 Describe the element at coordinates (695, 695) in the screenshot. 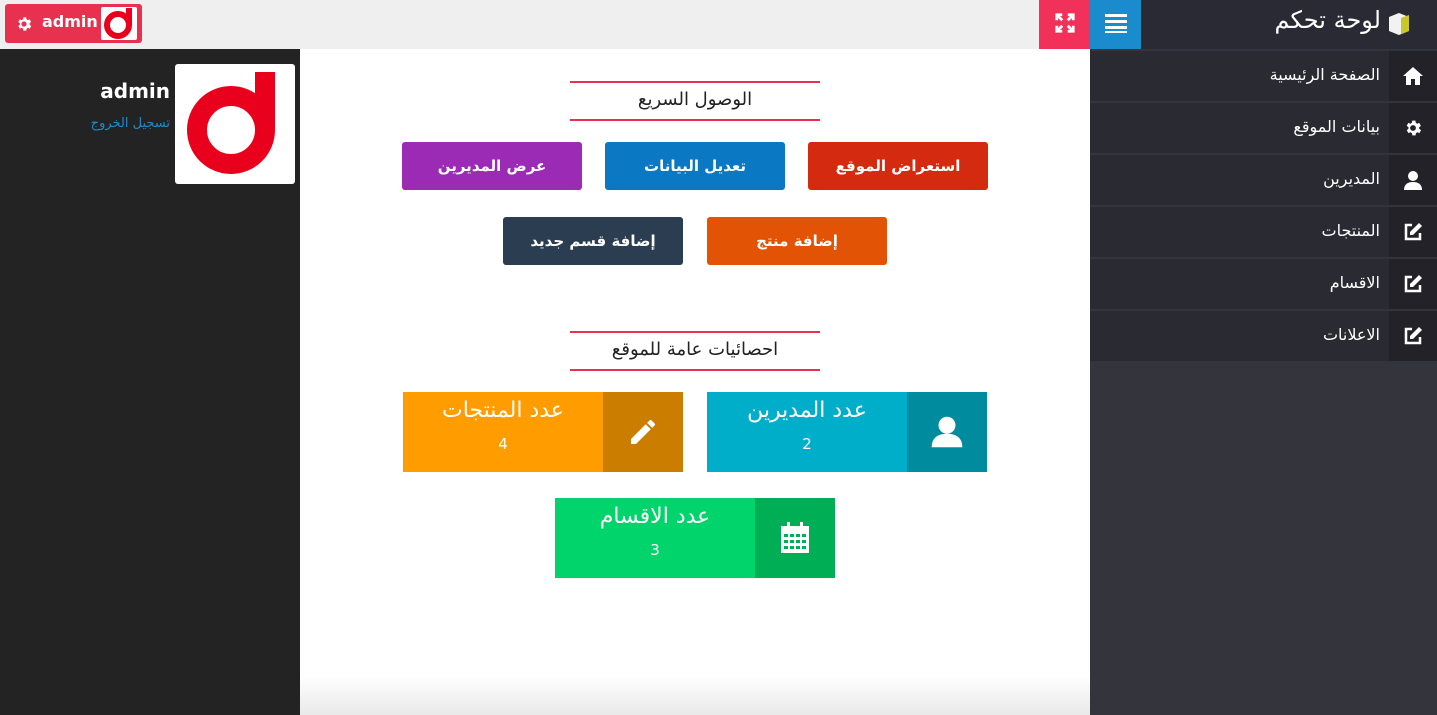

I see `content-bottom-fade` at that location.